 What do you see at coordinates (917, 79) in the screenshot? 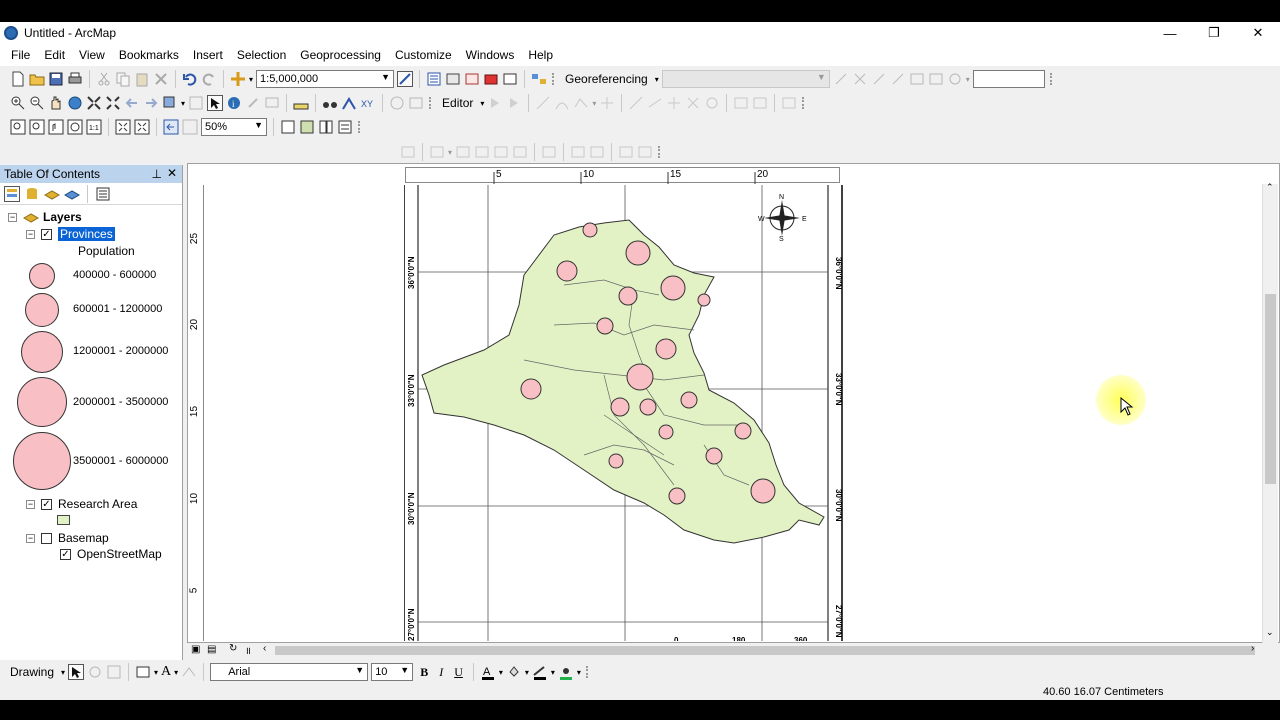
I see `view-link-table-icon` at bounding box center [917, 79].